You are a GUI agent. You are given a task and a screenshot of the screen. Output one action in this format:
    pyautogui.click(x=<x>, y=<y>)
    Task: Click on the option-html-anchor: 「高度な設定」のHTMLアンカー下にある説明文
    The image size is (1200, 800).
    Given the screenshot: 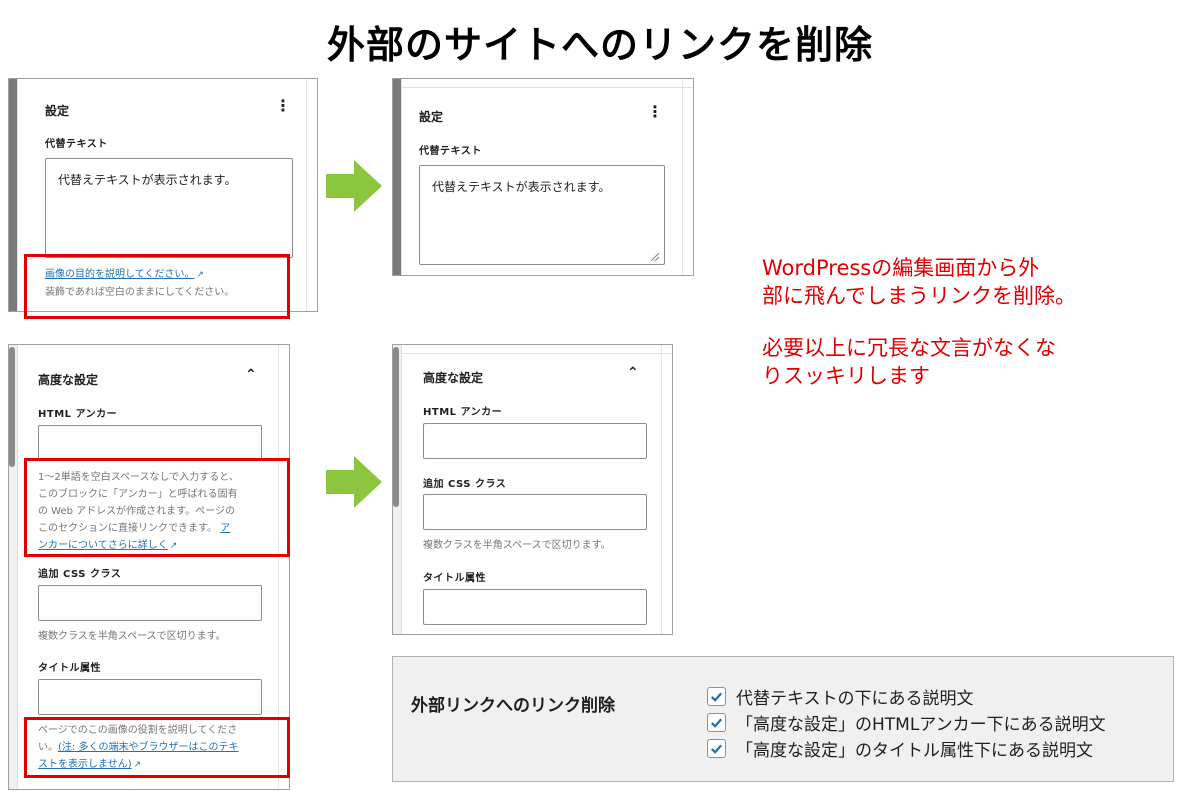 What is the action you would take?
    pyautogui.click(x=906, y=722)
    